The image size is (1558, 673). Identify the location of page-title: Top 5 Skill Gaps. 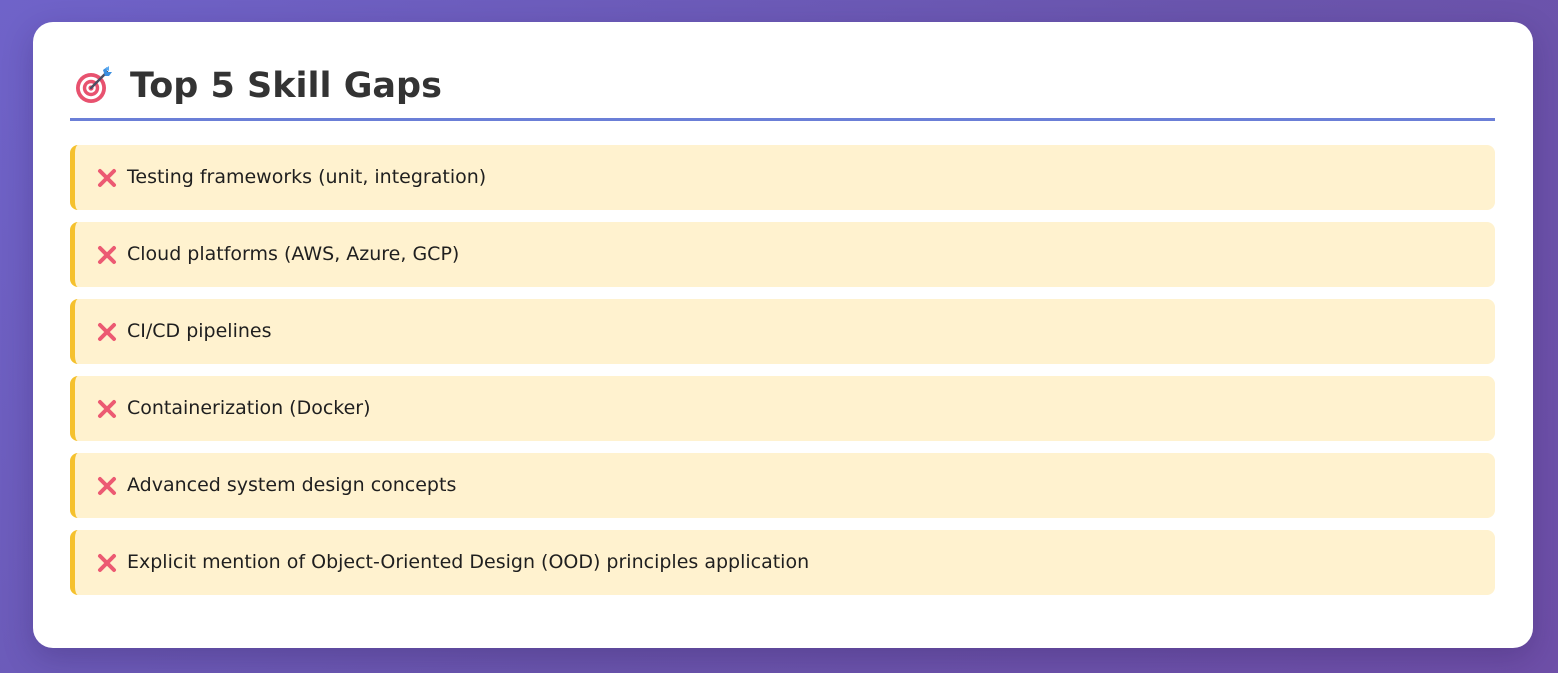
(286, 85).